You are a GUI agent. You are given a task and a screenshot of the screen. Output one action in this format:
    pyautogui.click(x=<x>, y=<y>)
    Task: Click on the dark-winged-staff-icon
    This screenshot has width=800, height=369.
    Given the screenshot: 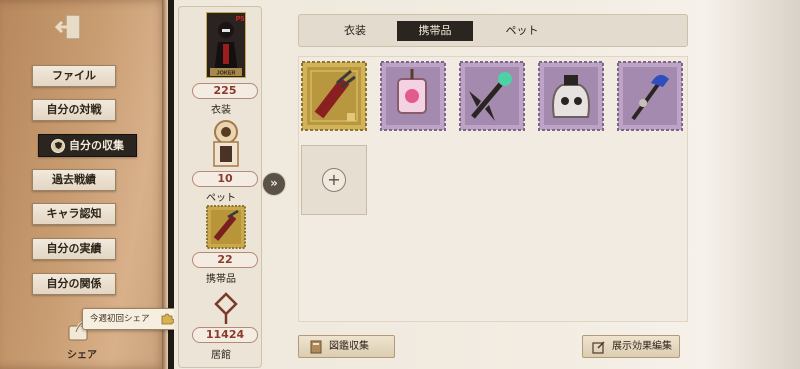 What is the action you would take?
    pyautogui.click(x=492, y=96)
    